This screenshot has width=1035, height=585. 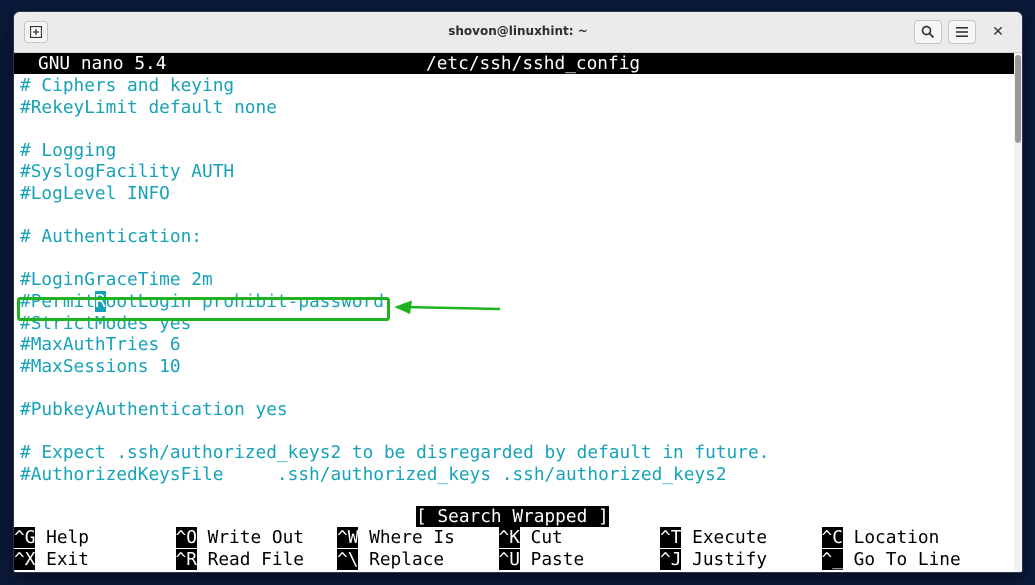 I want to click on shortcut-replace: ^\ Replace, so click(x=390, y=560).